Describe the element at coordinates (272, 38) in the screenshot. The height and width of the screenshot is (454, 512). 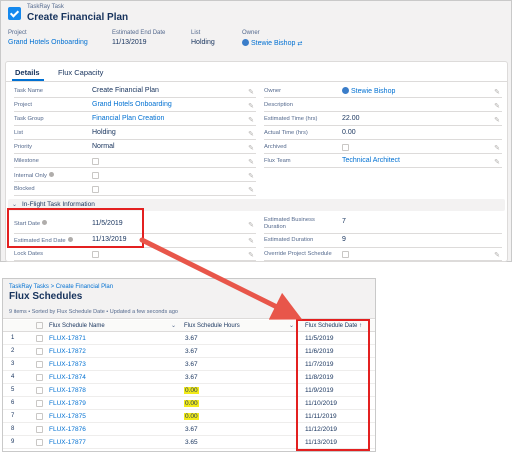
I see `highlight-owner: Owner Stewie Bishop ⇄` at that location.